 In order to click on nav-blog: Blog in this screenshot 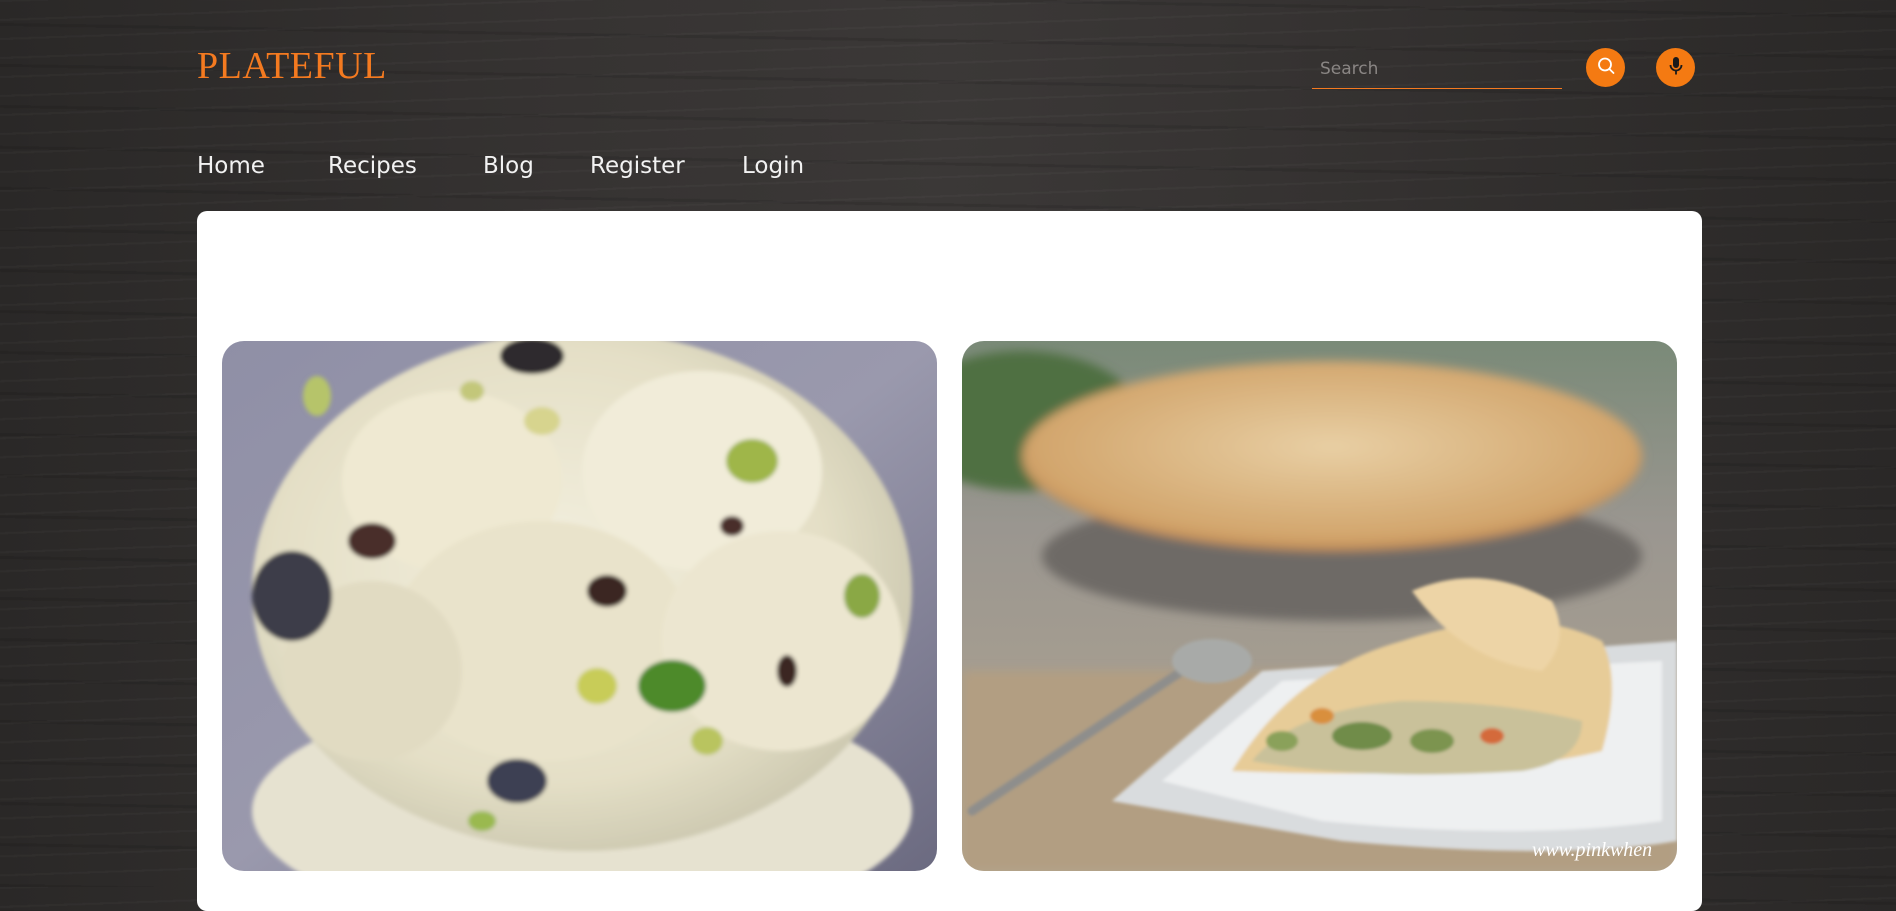, I will do `click(508, 166)`.